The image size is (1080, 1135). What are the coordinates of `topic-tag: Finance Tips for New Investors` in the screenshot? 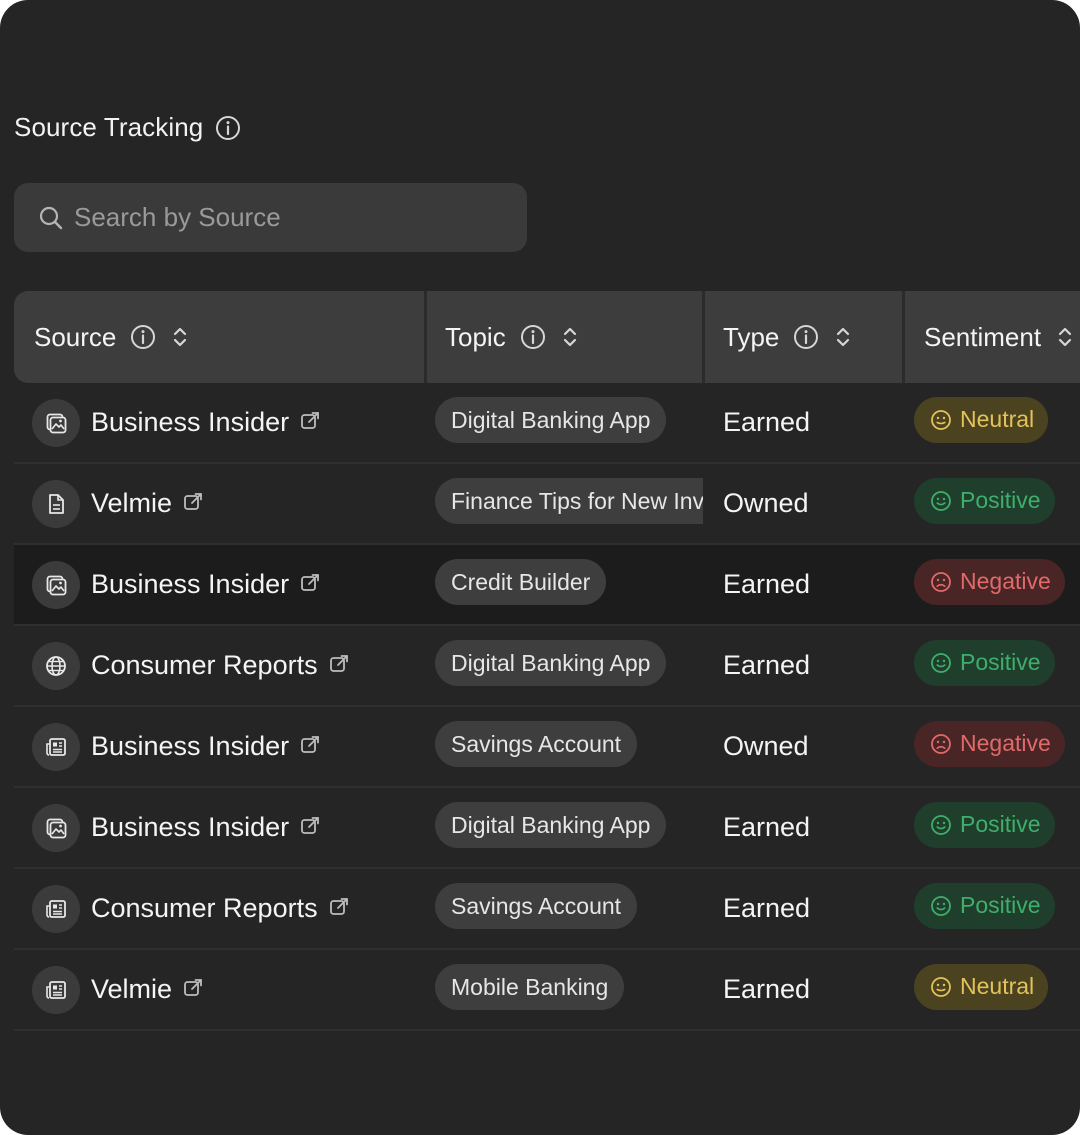 It's located at (569, 500).